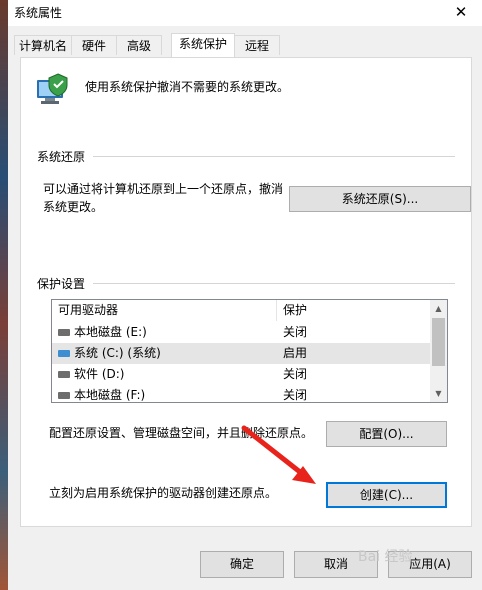 Image resolution: width=482 pixels, height=590 pixels. I want to click on vertical-scrollbar: ▲ ▼, so click(438, 351).